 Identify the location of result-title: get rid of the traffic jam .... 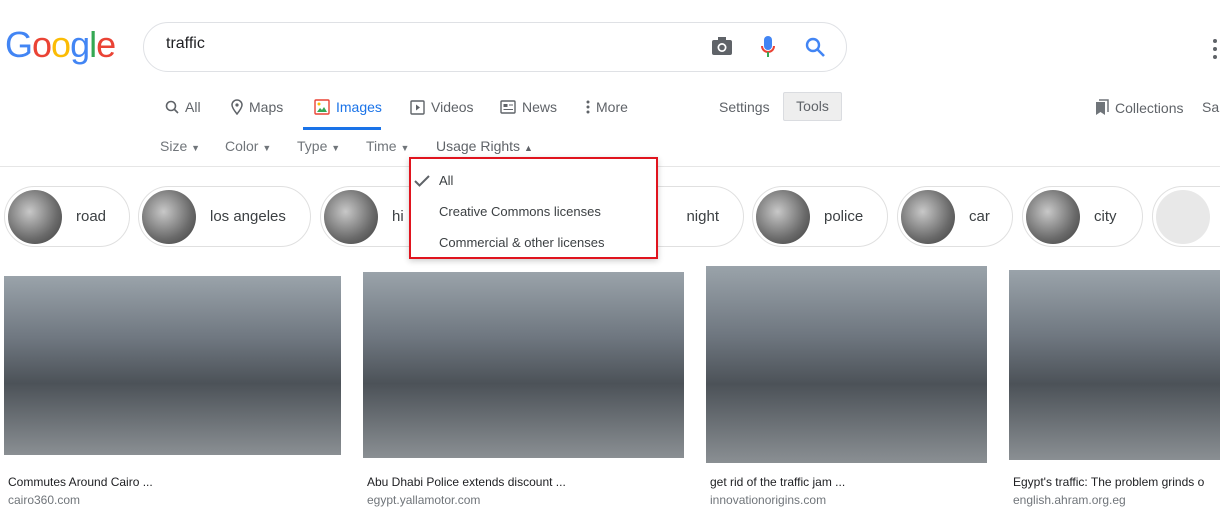
(777, 482).